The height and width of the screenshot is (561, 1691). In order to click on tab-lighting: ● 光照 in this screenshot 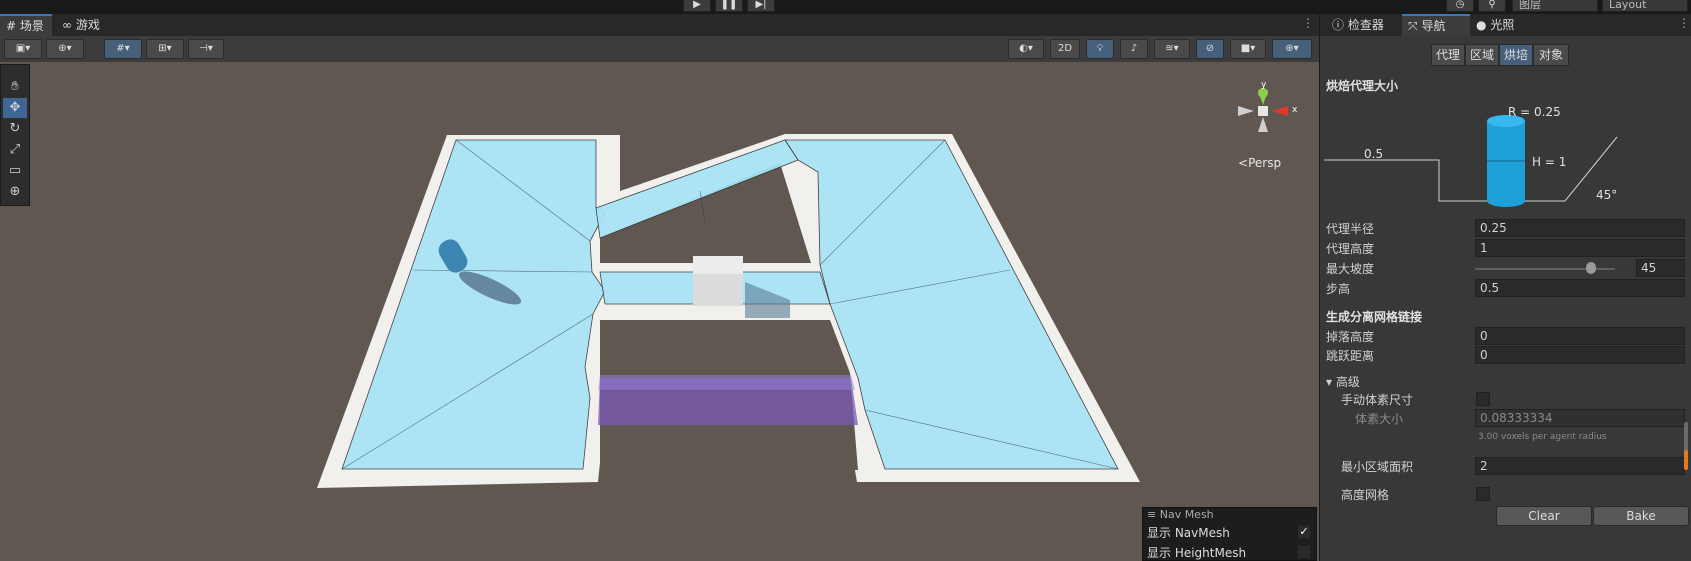, I will do `click(1503, 25)`.